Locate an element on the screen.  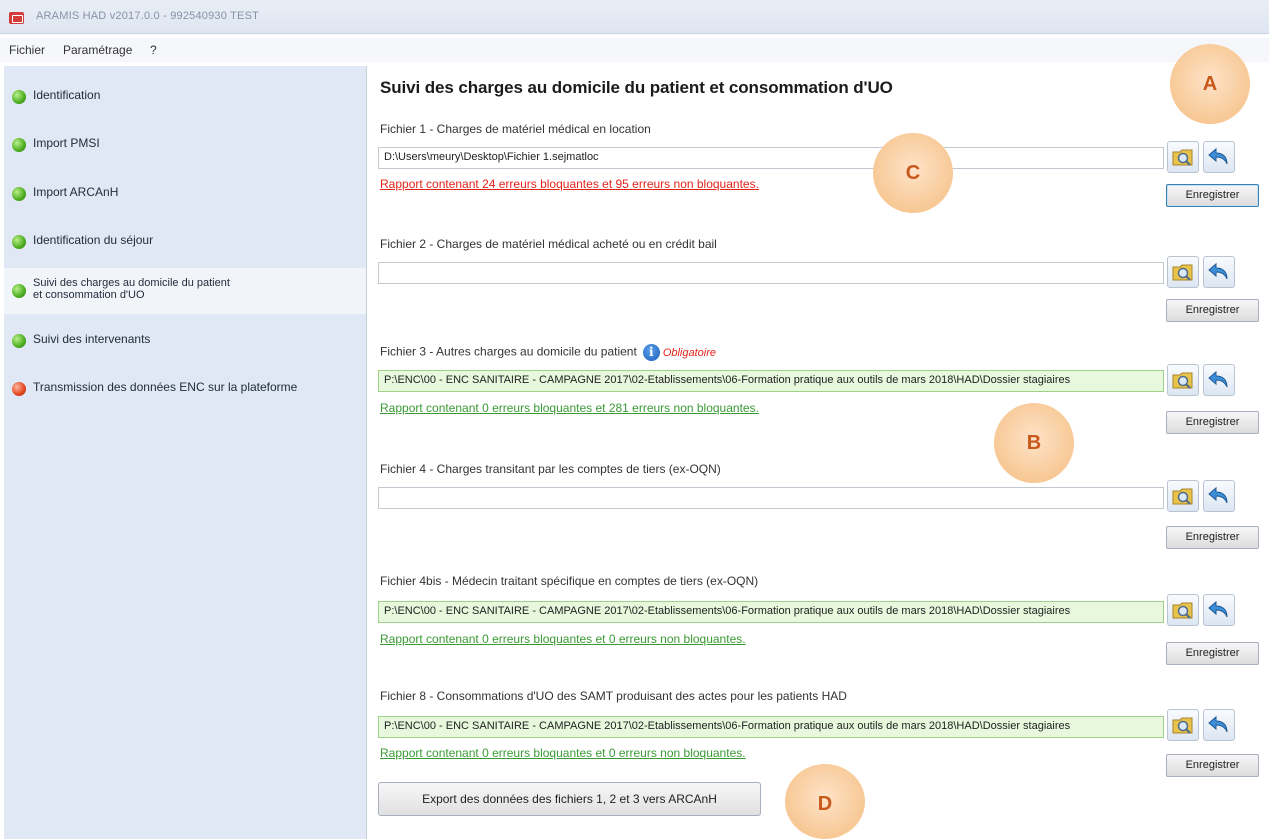
sidebar-item-label: Identification is located at coordinates (67, 95).